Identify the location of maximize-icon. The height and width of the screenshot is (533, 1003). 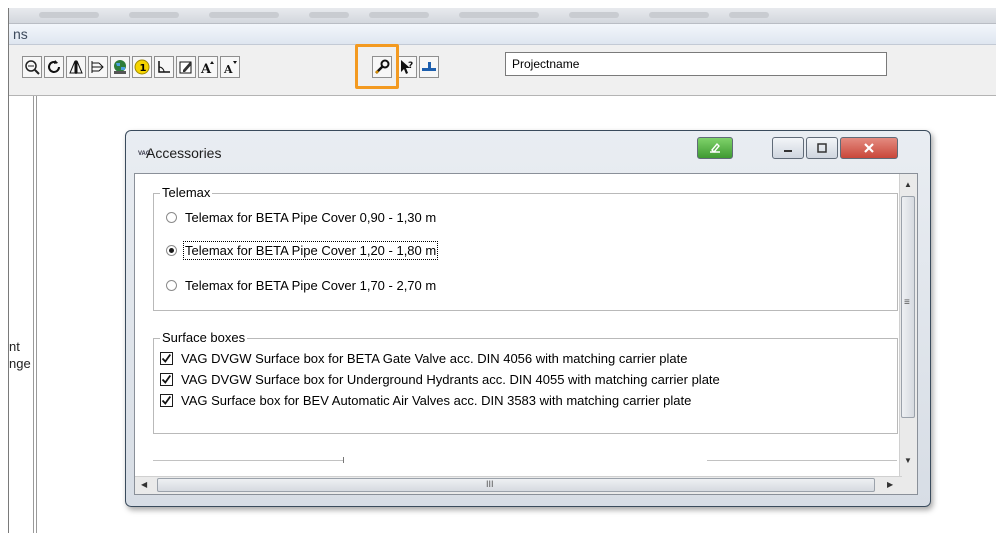
(822, 148).